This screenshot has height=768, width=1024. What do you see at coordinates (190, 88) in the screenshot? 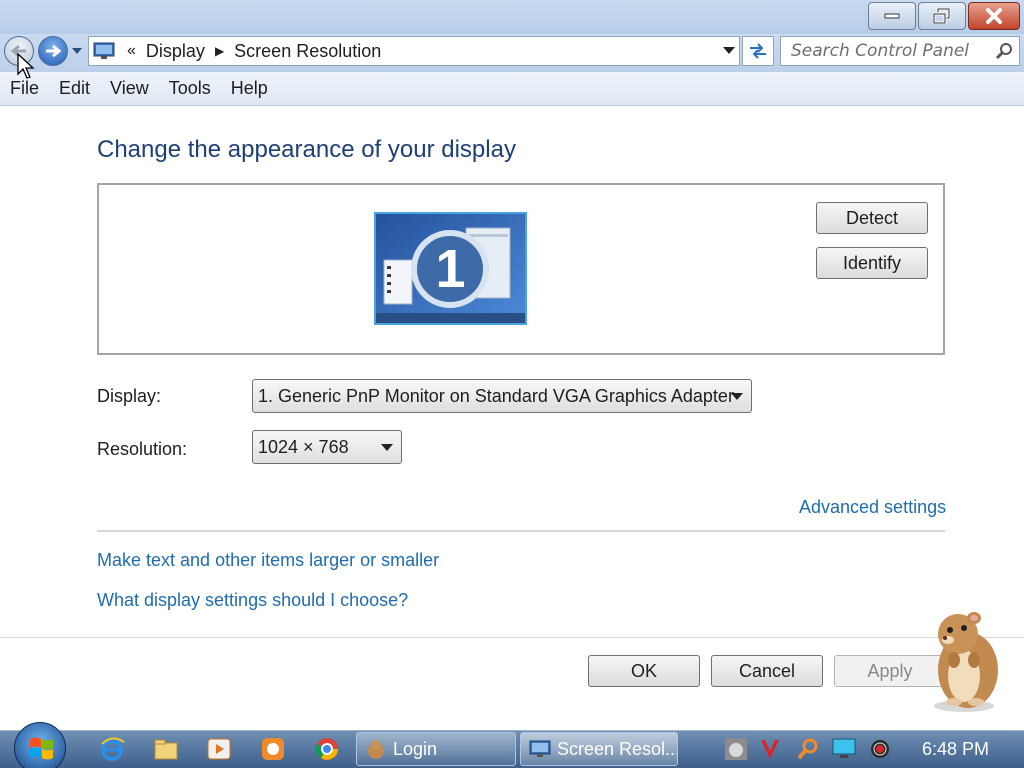
I see `menu-tools: Tools` at bounding box center [190, 88].